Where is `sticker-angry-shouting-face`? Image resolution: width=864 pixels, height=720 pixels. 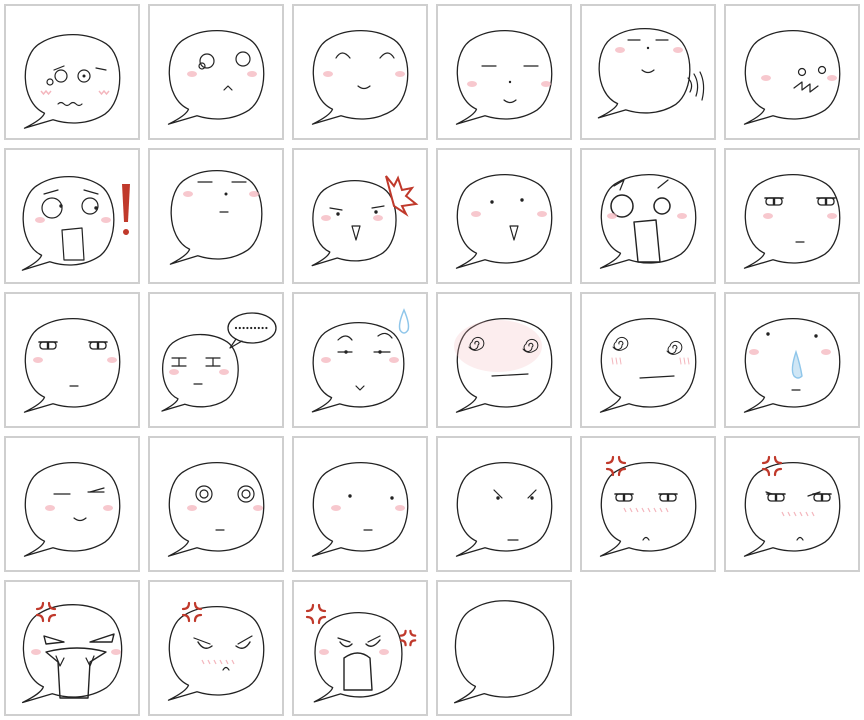
sticker-angry-shouting-face is located at coordinates (360, 216).